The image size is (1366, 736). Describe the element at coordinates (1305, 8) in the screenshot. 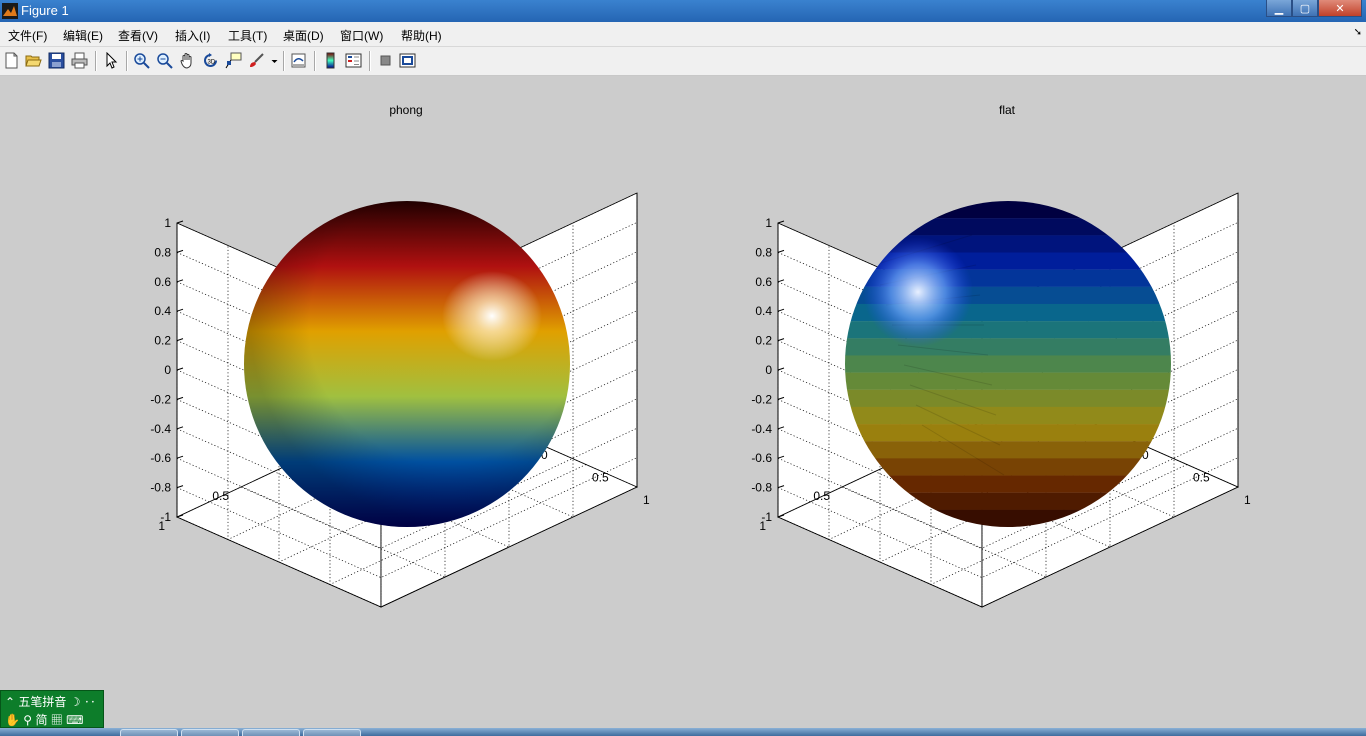

I see `maximize-button: ▢` at that location.